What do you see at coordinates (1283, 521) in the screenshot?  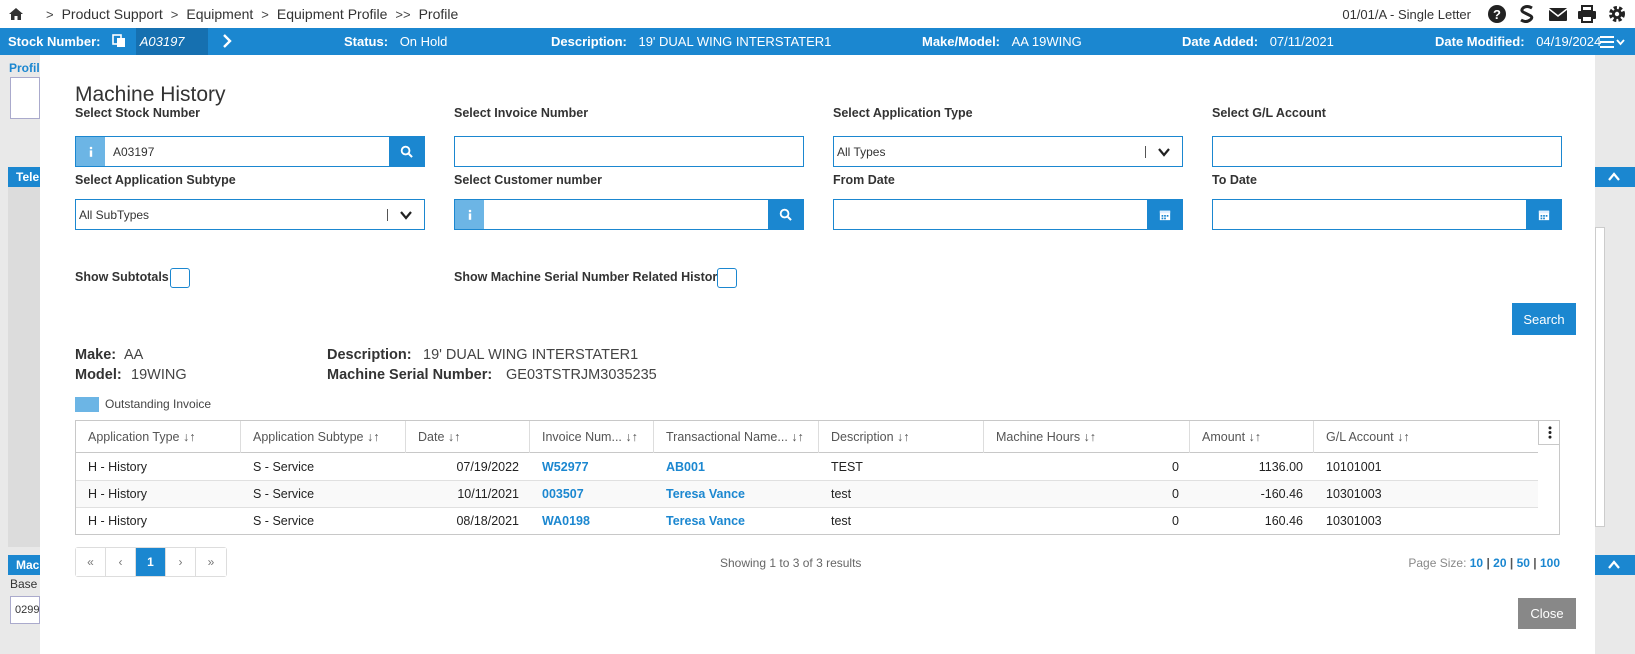 I see `cell-amount: 160.46` at bounding box center [1283, 521].